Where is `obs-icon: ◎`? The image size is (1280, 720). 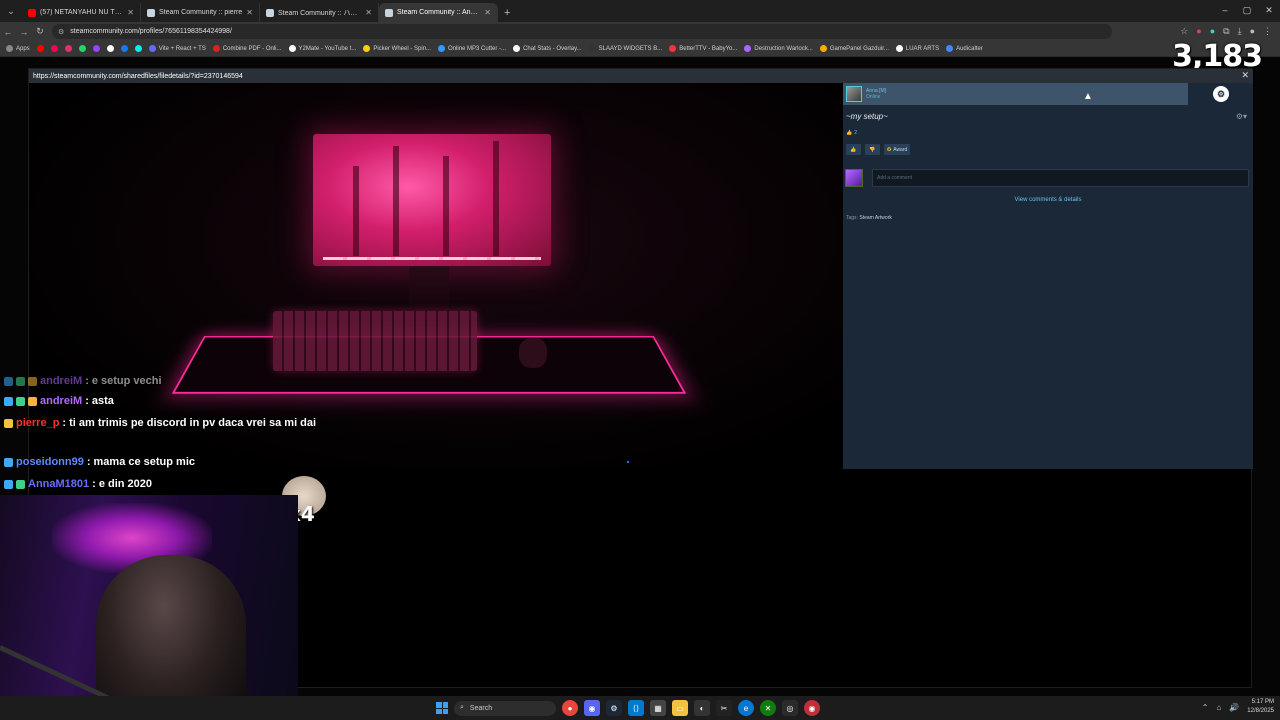
obs-icon: ◎ is located at coordinates (790, 708).